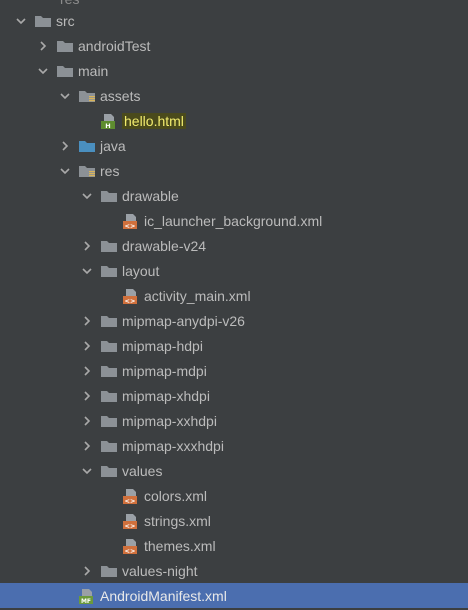 The image size is (468, 610). I want to click on tree-row: mipmap-xhdpi, so click(234, 395).